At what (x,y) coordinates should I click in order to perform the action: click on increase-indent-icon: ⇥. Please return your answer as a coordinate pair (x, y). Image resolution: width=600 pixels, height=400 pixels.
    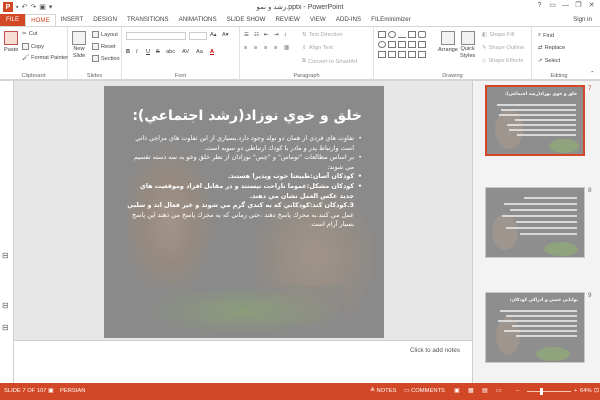
    Looking at the image, I should click on (276, 35).